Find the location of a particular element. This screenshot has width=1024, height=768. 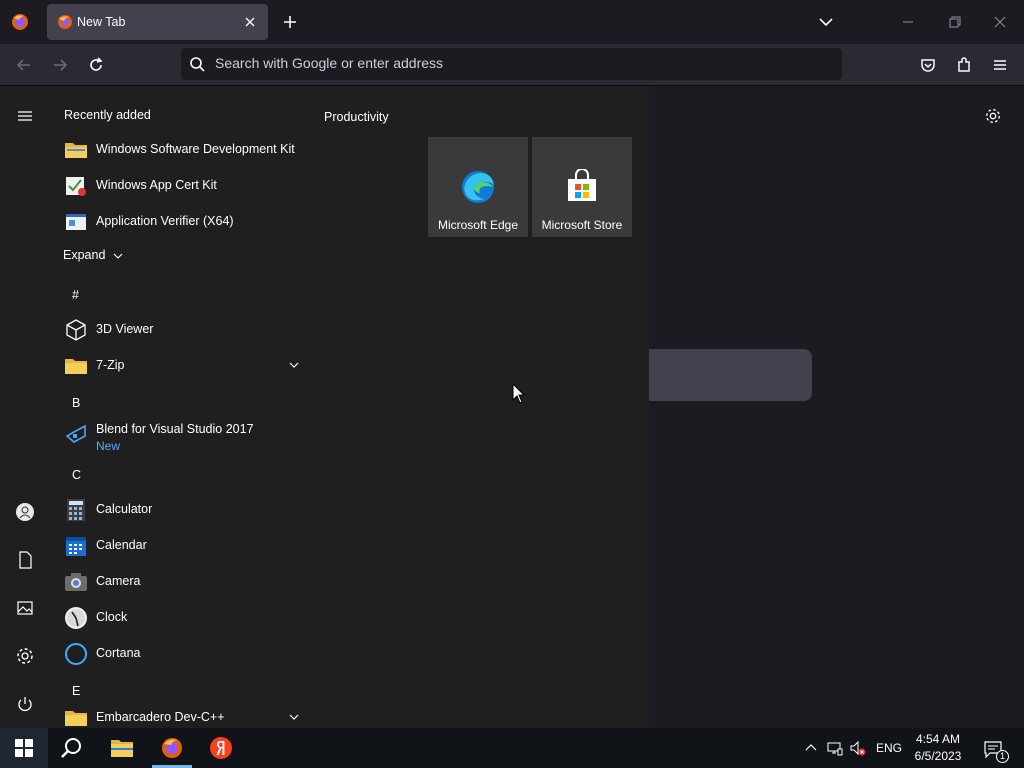

list-item: Cortana is located at coordinates (179, 653).